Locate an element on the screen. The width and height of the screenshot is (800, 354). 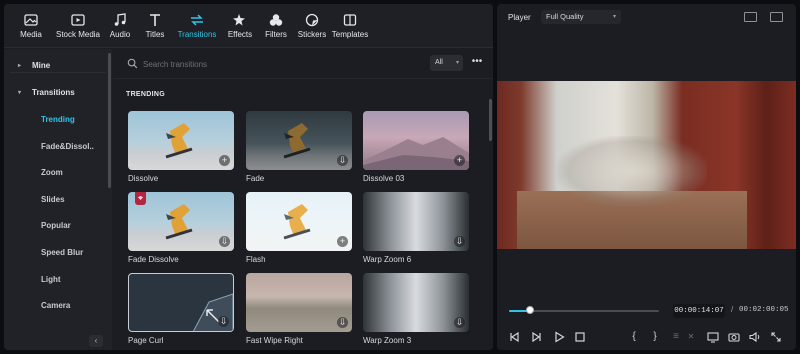
tab-stickers: Stickers is located at coordinates (312, 29).